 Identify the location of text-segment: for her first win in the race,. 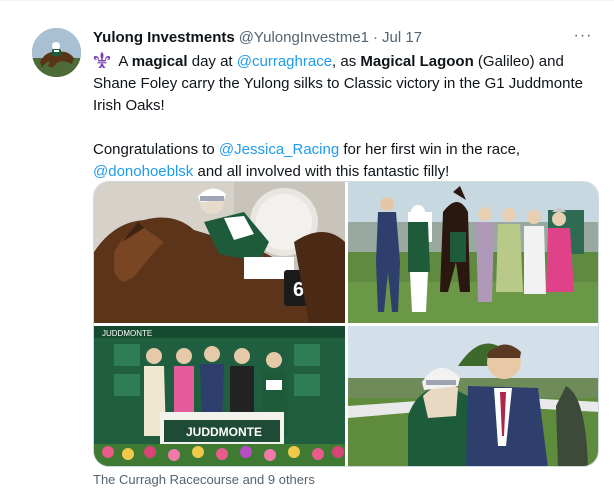
(430, 149).